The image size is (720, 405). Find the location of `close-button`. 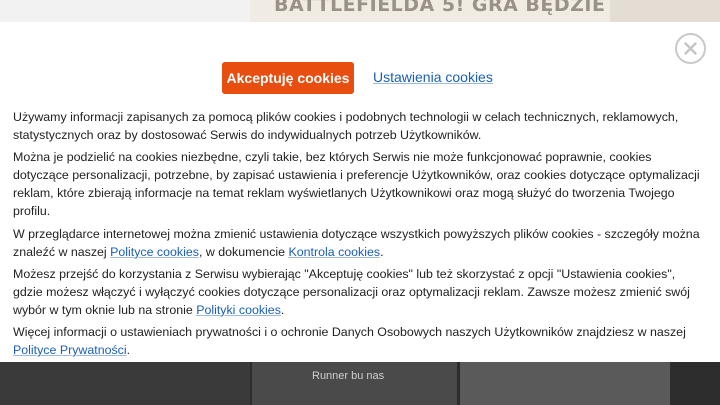

close-button is located at coordinates (690, 48).